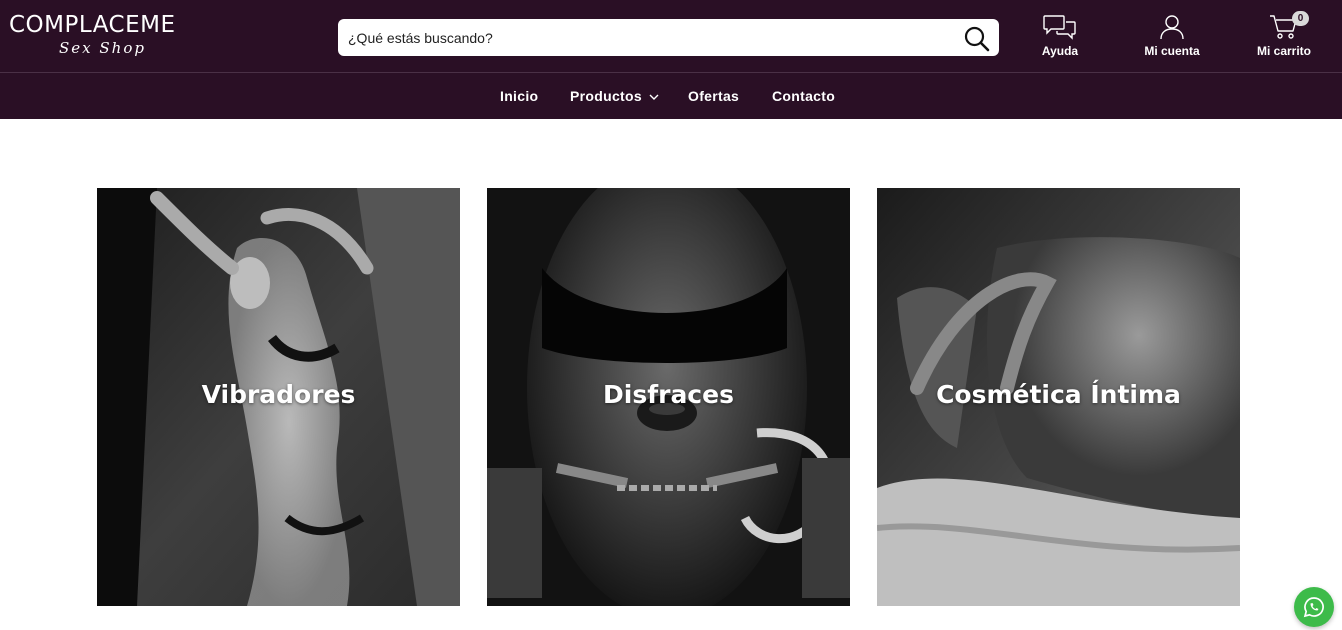  I want to click on nav-item-contacto: Contacto, so click(803, 96).